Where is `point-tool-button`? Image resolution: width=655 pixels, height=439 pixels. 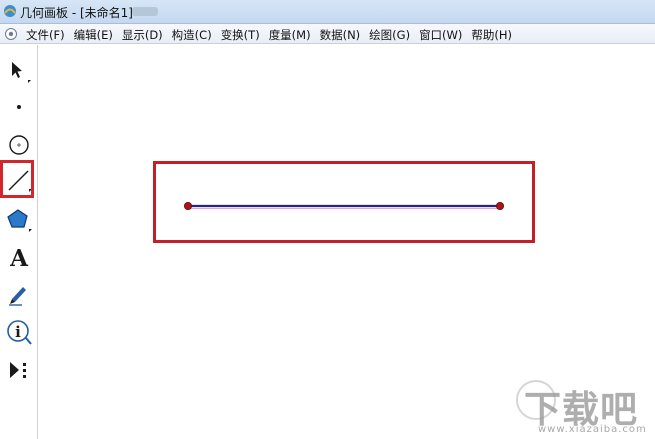 point-tool-button is located at coordinates (19, 107).